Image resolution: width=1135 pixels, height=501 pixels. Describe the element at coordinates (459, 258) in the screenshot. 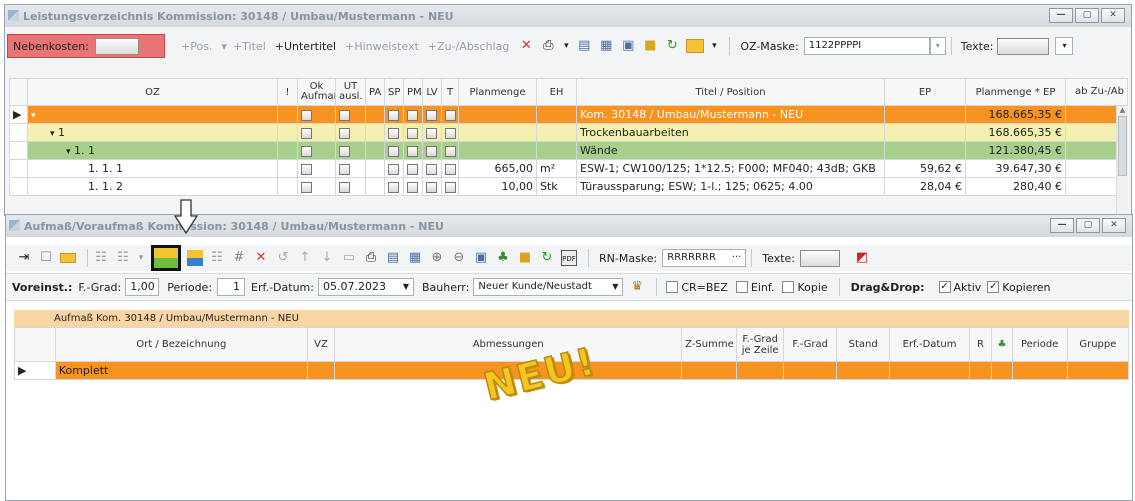

I see `zoom-out-icon: ⊖` at that location.